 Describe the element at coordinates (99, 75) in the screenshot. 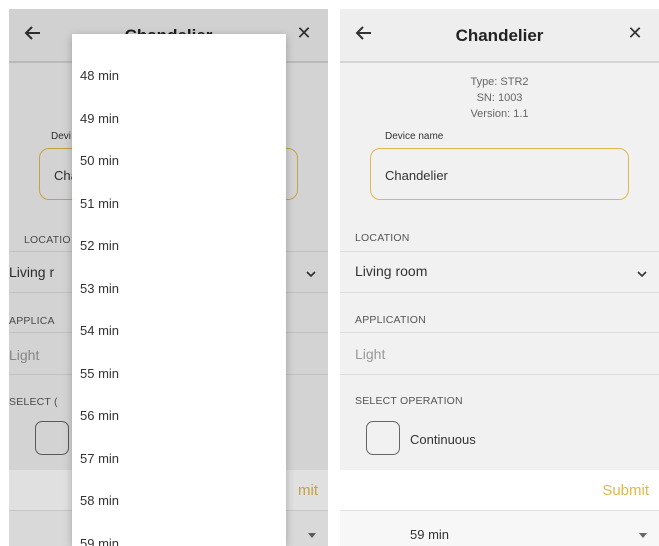

I see `dropdown-option: 48 min` at that location.